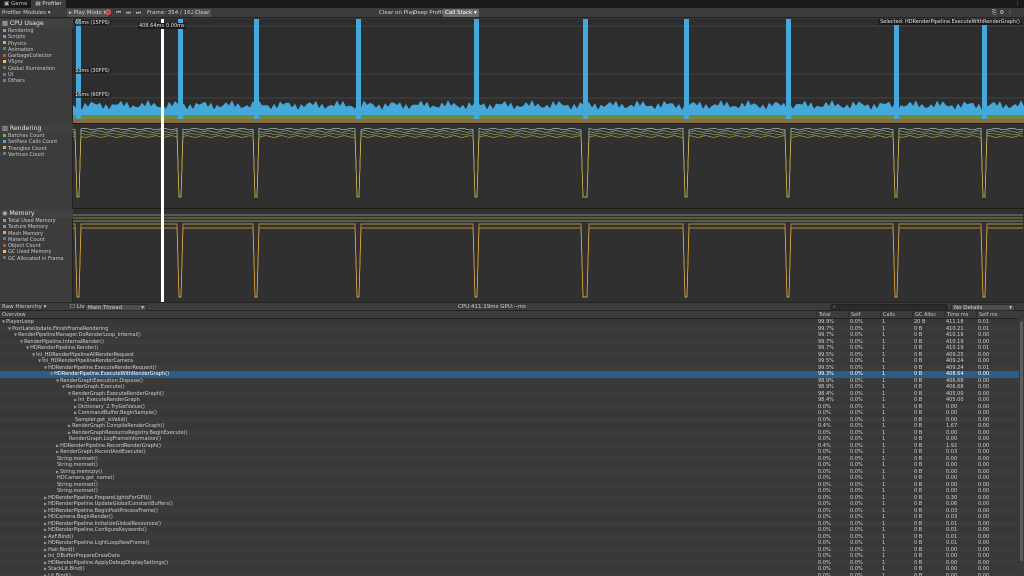 The height and width of the screenshot is (576, 1024). What do you see at coordinates (36, 155) in the screenshot?
I see `legend-item: Vertices Count` at bounding box center [36, 155].